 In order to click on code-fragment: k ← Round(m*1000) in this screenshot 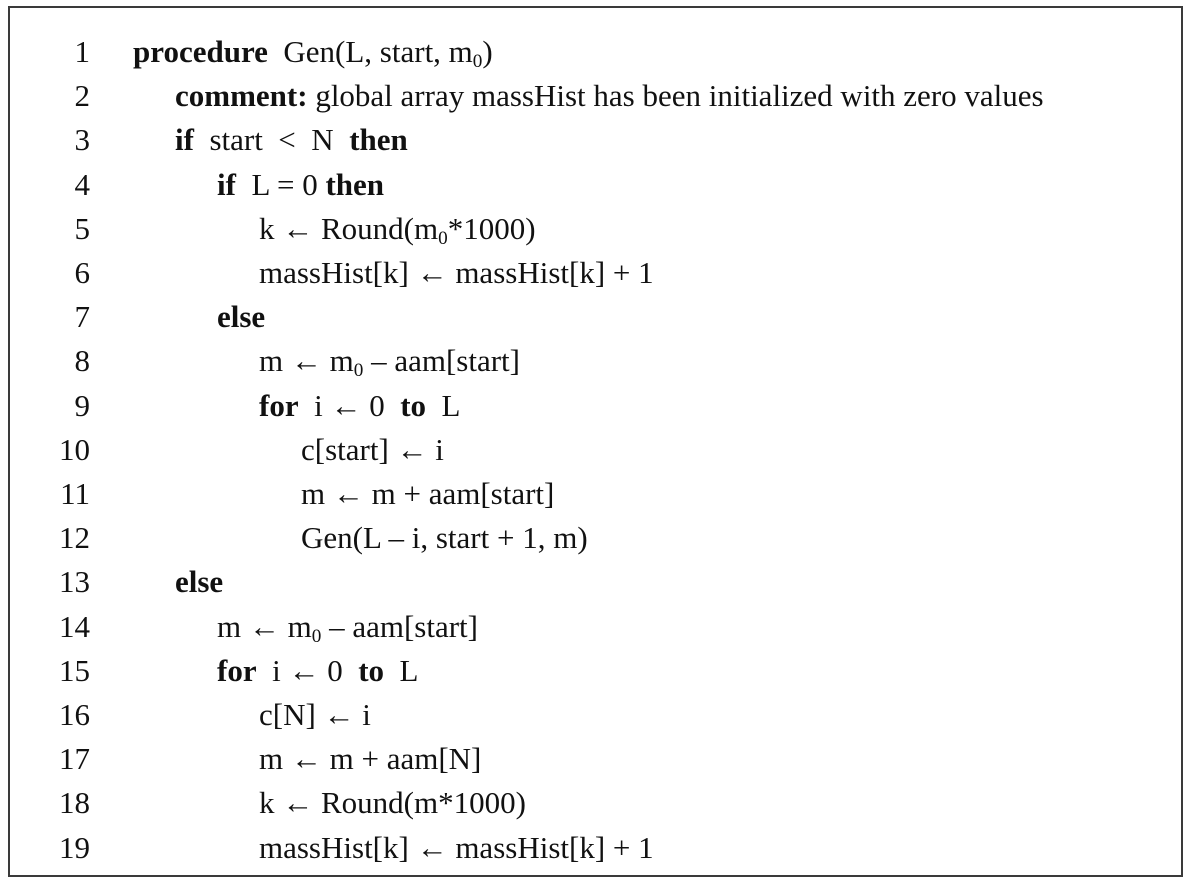, I will do `click(392, 803)`.